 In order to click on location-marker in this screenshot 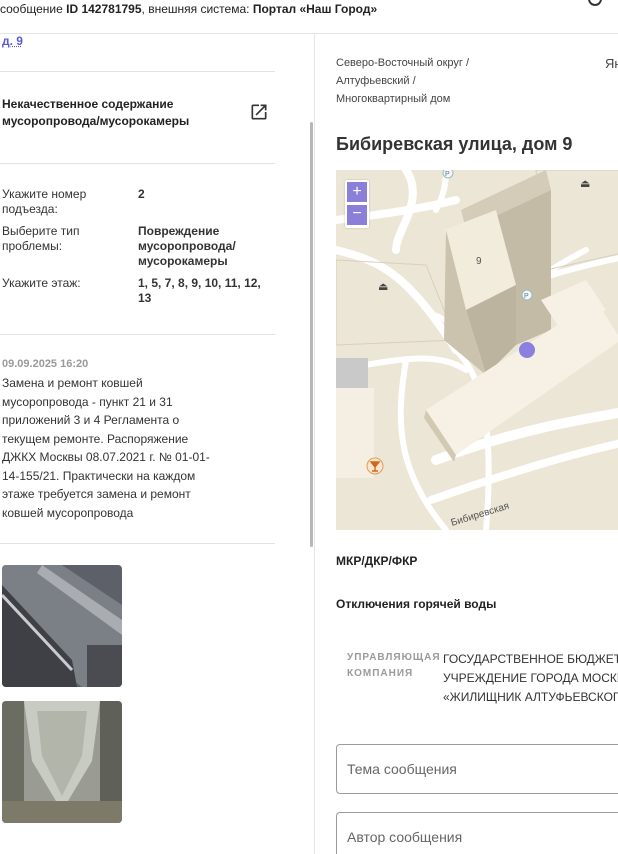, I will do `click(527, 350)`.